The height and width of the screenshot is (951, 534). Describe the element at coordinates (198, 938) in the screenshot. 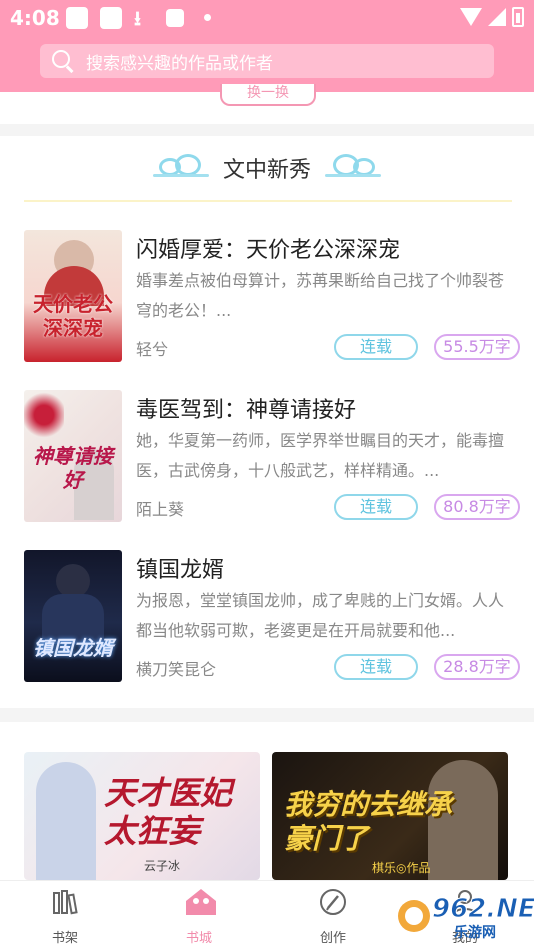

I see `nav-label: 书城` at that location.